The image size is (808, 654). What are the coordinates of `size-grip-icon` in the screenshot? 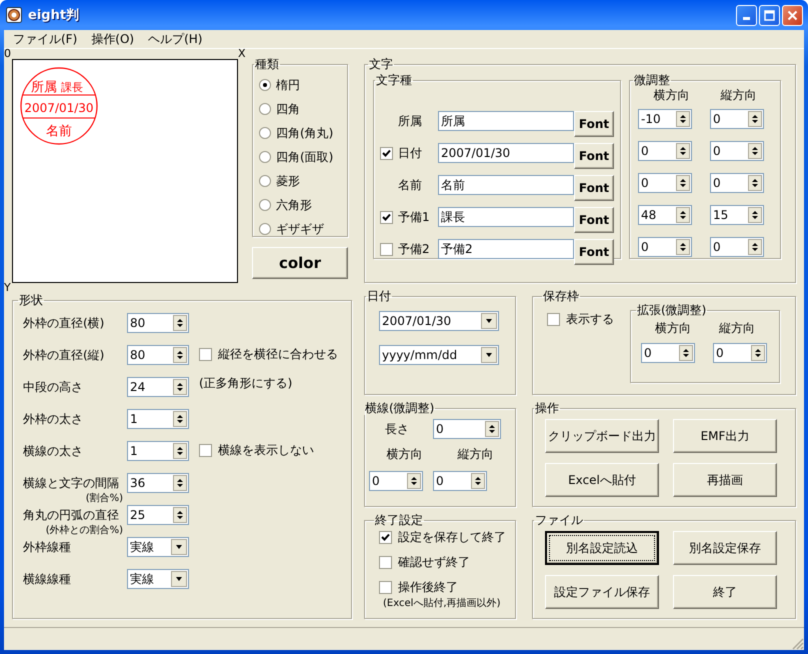 It's located at (798, 644).